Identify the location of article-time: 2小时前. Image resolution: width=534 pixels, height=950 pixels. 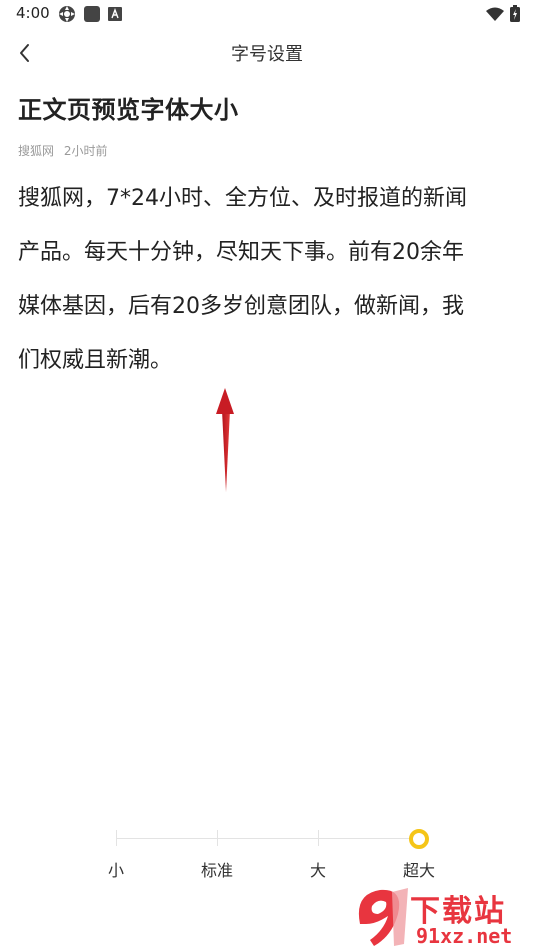
(85, 151).